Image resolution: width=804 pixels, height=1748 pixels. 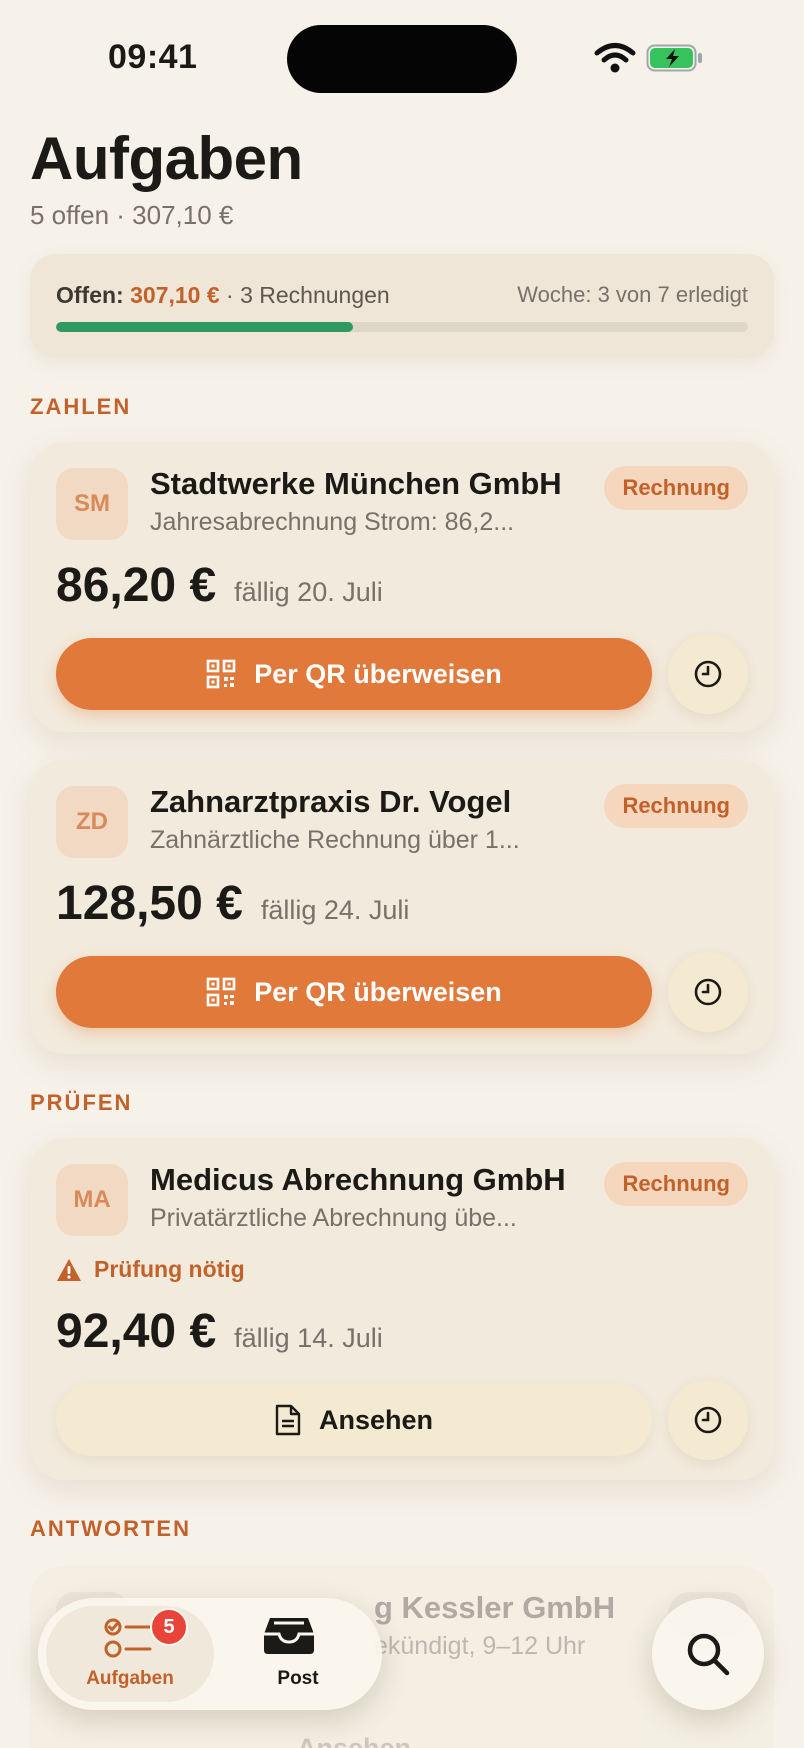 What do you see at coordinates (81, 1102) in the screenshot?
I see `section-header-review: PRÜFEN` at bounding box center [81, 1102].